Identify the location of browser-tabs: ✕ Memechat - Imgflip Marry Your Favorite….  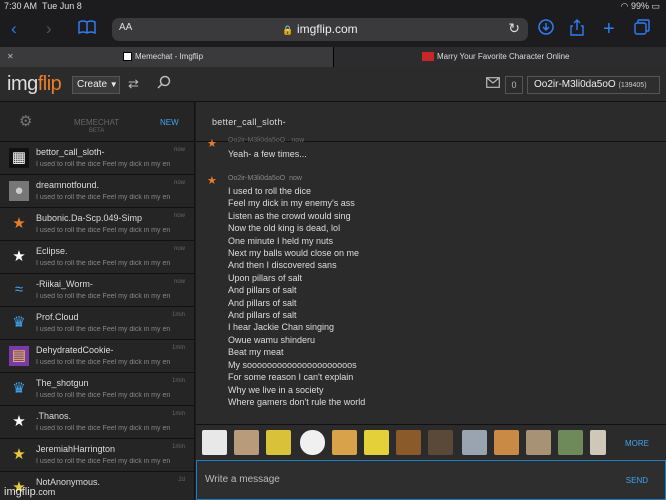
(333, 57).